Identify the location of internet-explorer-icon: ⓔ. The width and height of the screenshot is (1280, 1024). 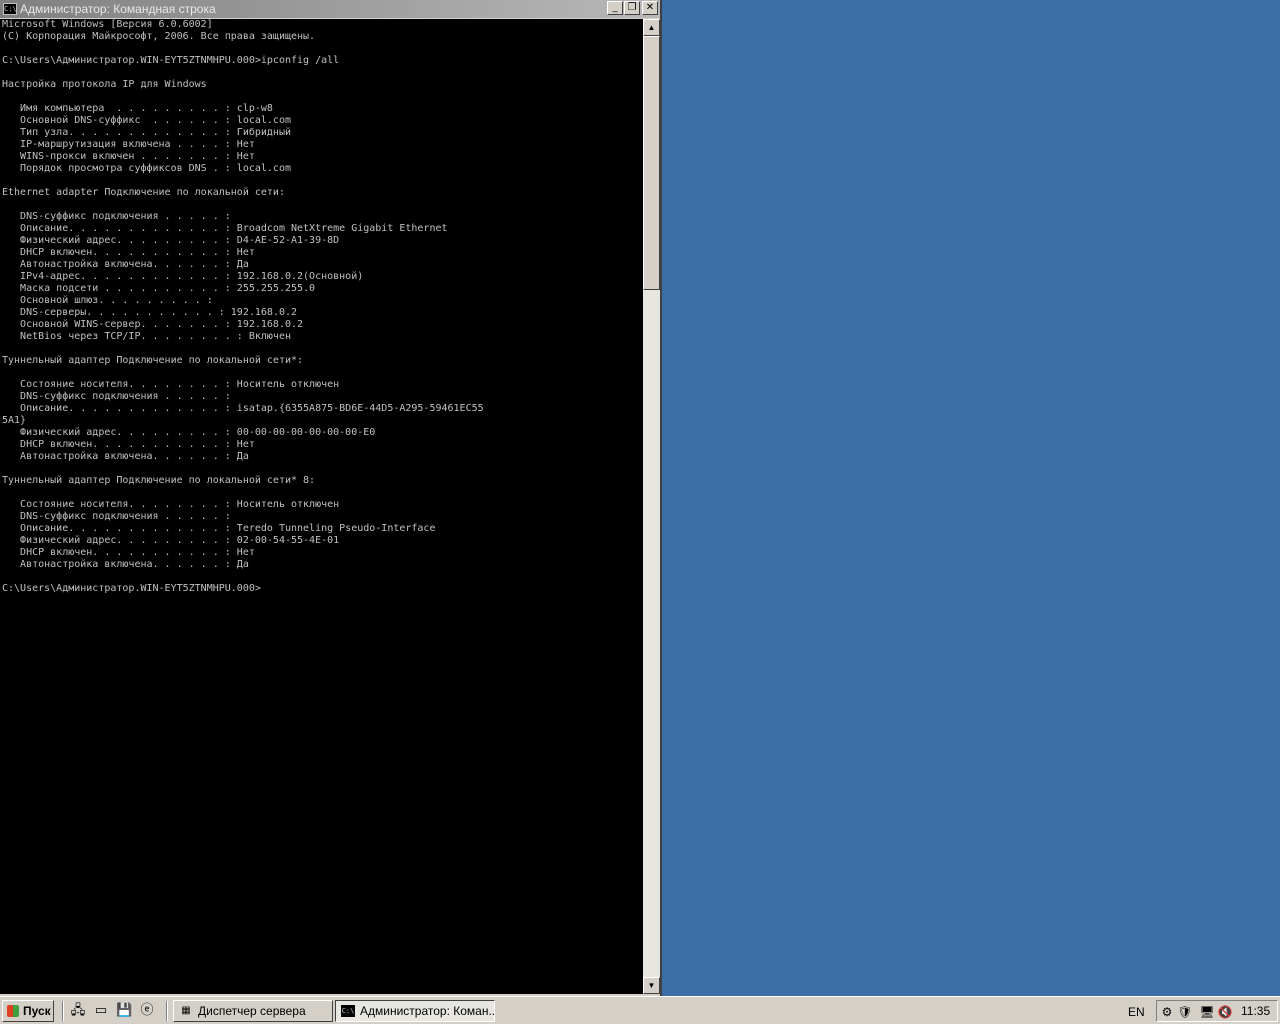
(147, 1011).